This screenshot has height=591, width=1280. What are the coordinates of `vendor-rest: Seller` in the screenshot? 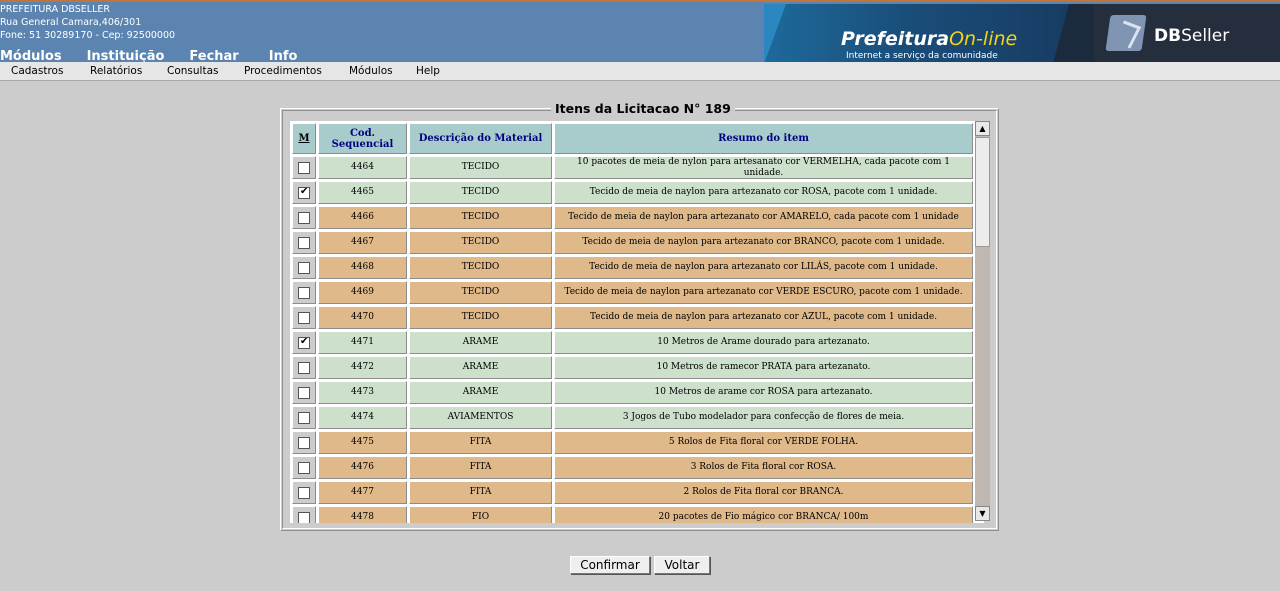 It's located at (1205, 36).